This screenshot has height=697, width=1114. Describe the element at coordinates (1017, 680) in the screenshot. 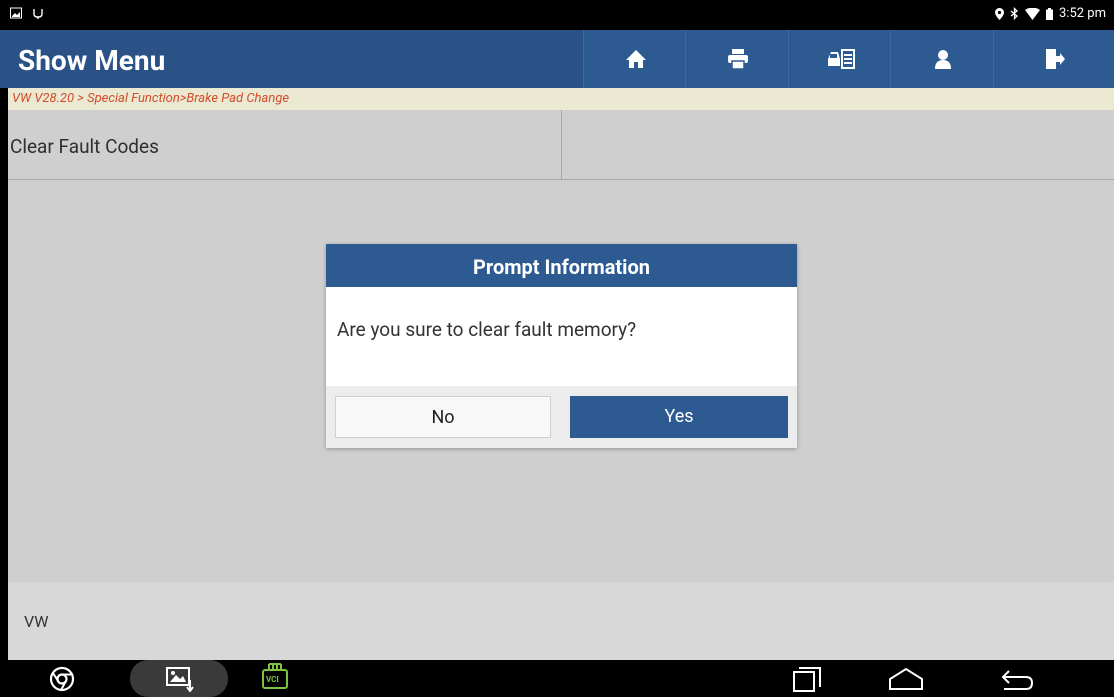

I see `back-icon` at that location.